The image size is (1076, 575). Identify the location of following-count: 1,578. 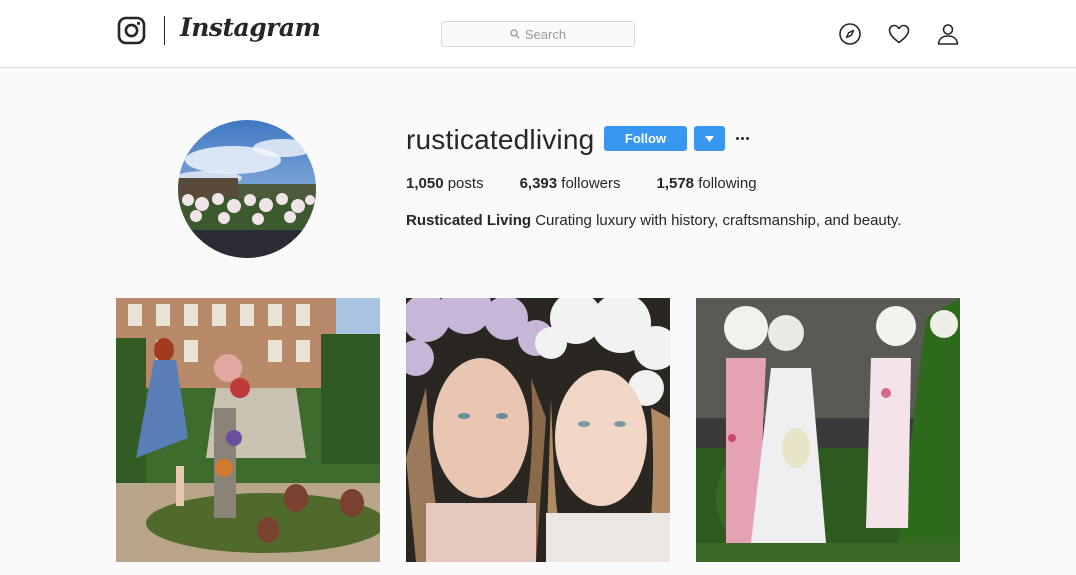
(675, 183).